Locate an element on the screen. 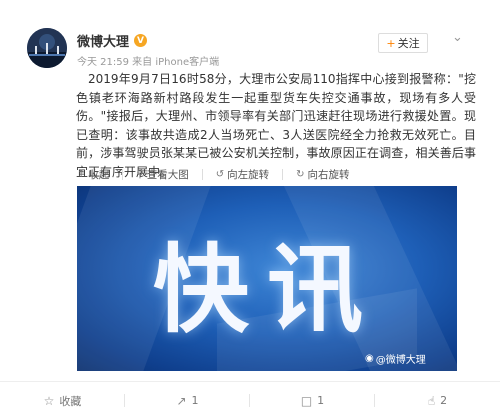 Image resolution: width=500 pixels, height=419 pixels. avatar-image is located at coordinates (47, 48).